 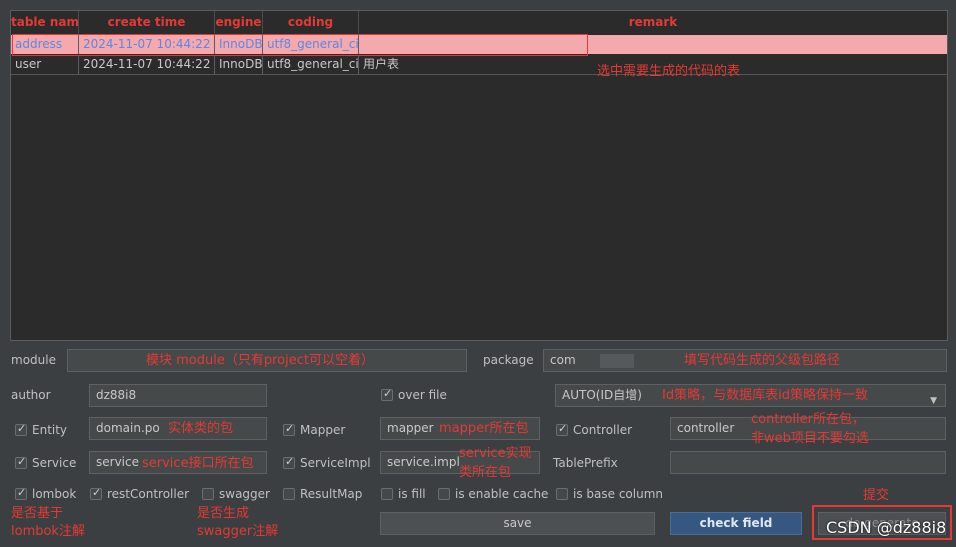 I want to click on annotation-swagger-line1: 是否生成, so click(x=223, y=513).